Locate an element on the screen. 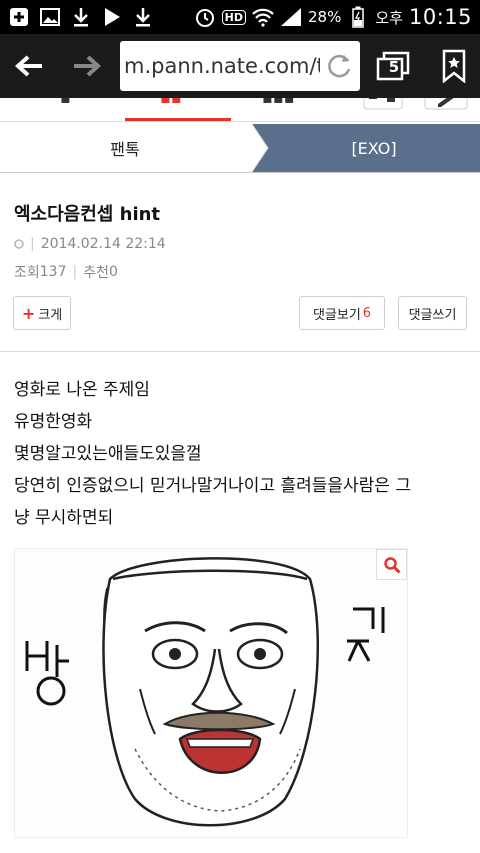  url-bar: m.pann.nate.com/talk is located at coordinates (240, 66).